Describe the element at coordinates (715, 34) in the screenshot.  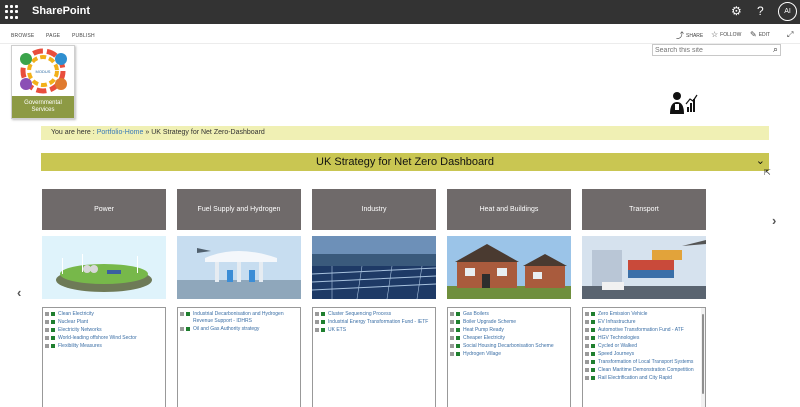
I see `star-icon: ☆` at that location.